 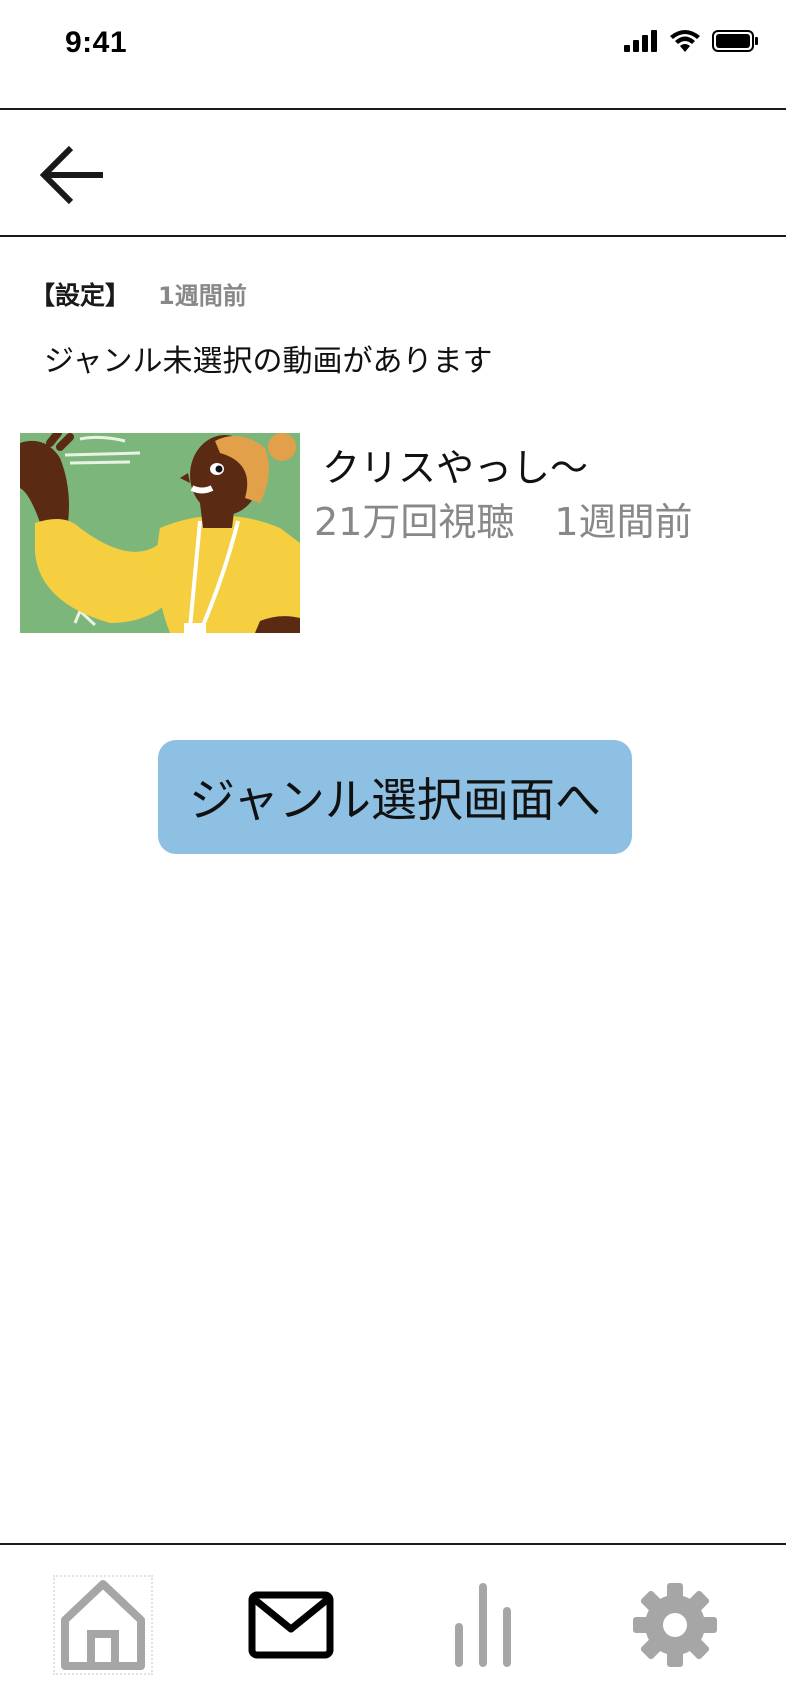 I want to click on video-time: 1週間前, so click(x=623, y=522).